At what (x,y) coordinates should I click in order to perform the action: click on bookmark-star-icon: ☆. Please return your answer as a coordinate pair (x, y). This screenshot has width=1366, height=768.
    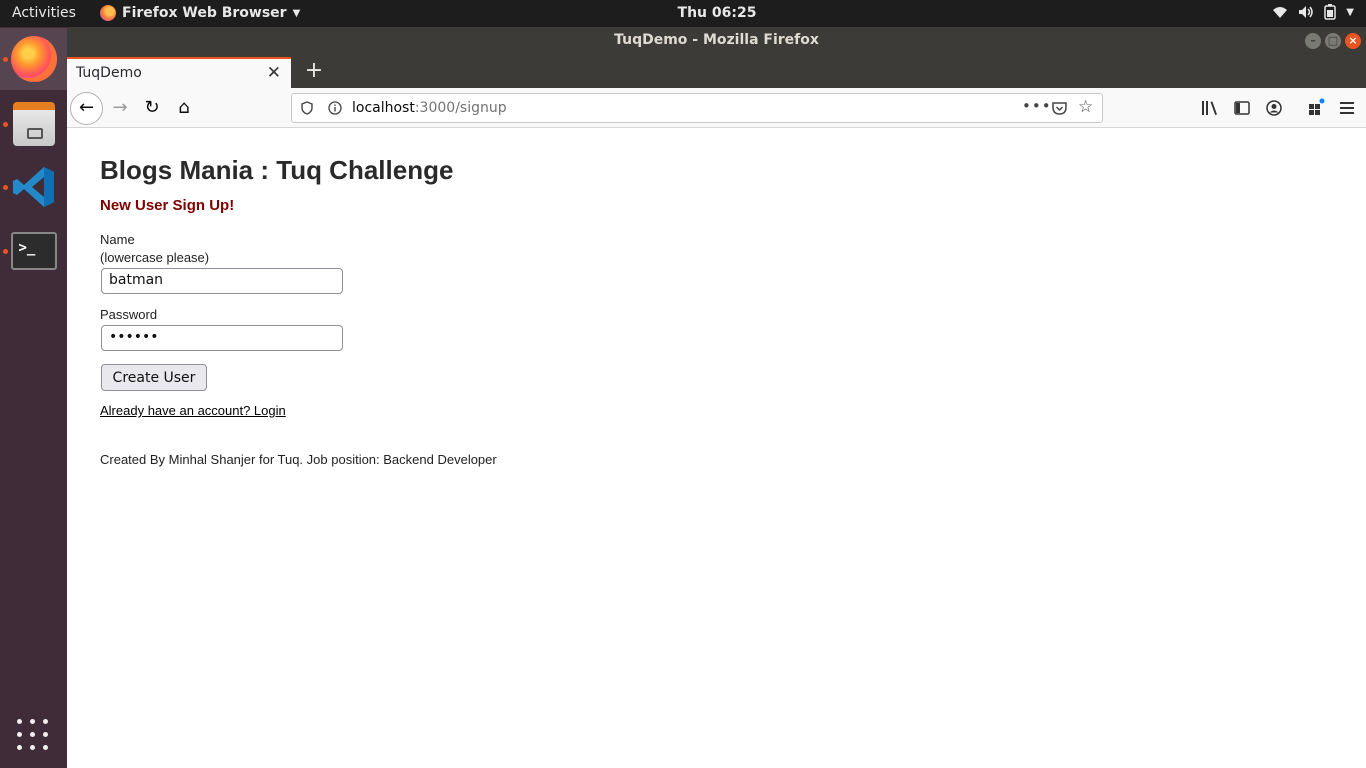
    Looking at the image, I should click on (1085, 107).